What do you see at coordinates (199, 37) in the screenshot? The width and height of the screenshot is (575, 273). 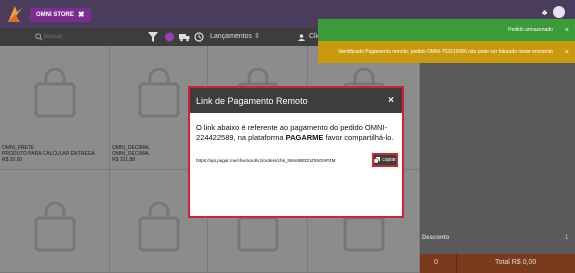 I see `history-icon` at bounding box center [199, 37].